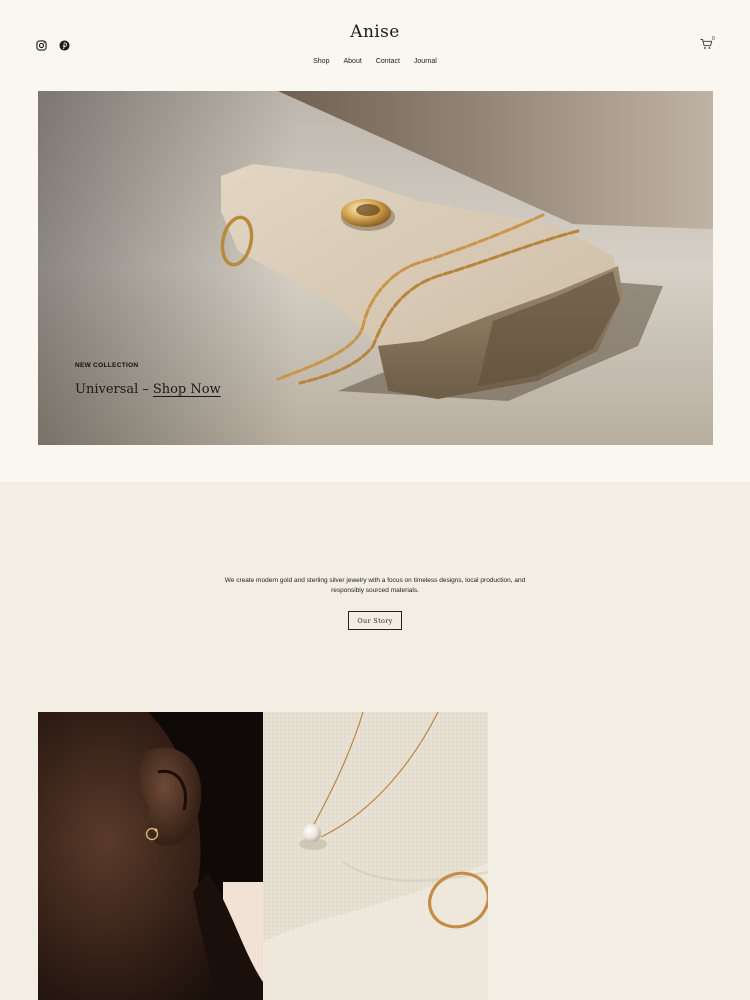 This screenshot has height=1000, width=750. What do you see at coordinates (375, 32) in the screenshot?
I see `brand-logo: Anise` at bounding box center [375, 32].